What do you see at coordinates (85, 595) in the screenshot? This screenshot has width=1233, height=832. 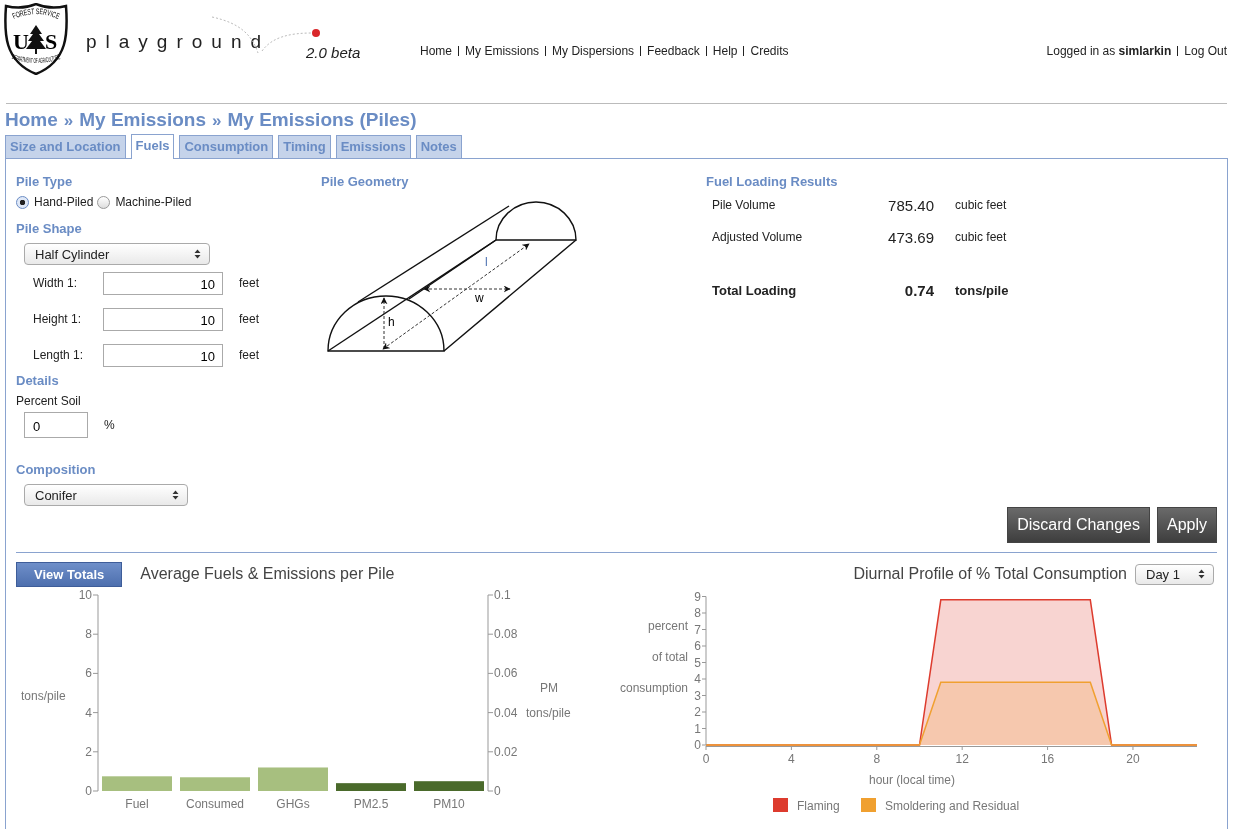 I see `axis-tick-label: 10` at bounding box center [85, 595].